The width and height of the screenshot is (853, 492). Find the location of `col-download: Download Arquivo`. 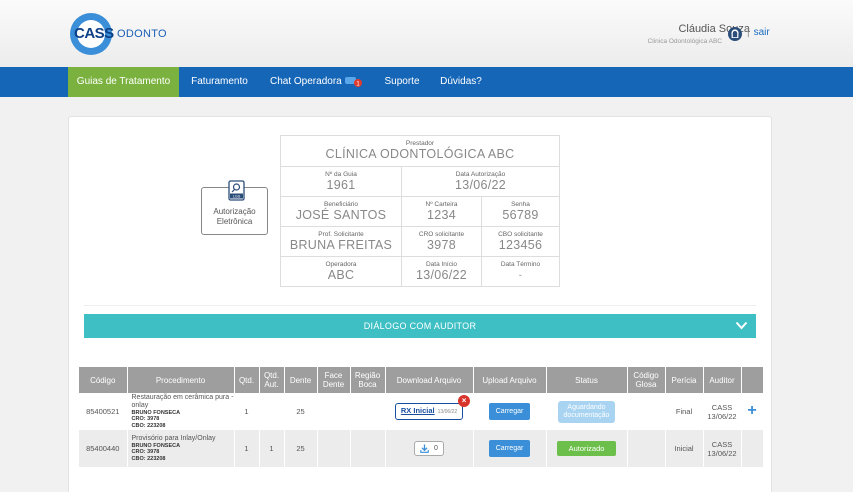

col-download: Download Arquivo is located at coordinates (429, 380).